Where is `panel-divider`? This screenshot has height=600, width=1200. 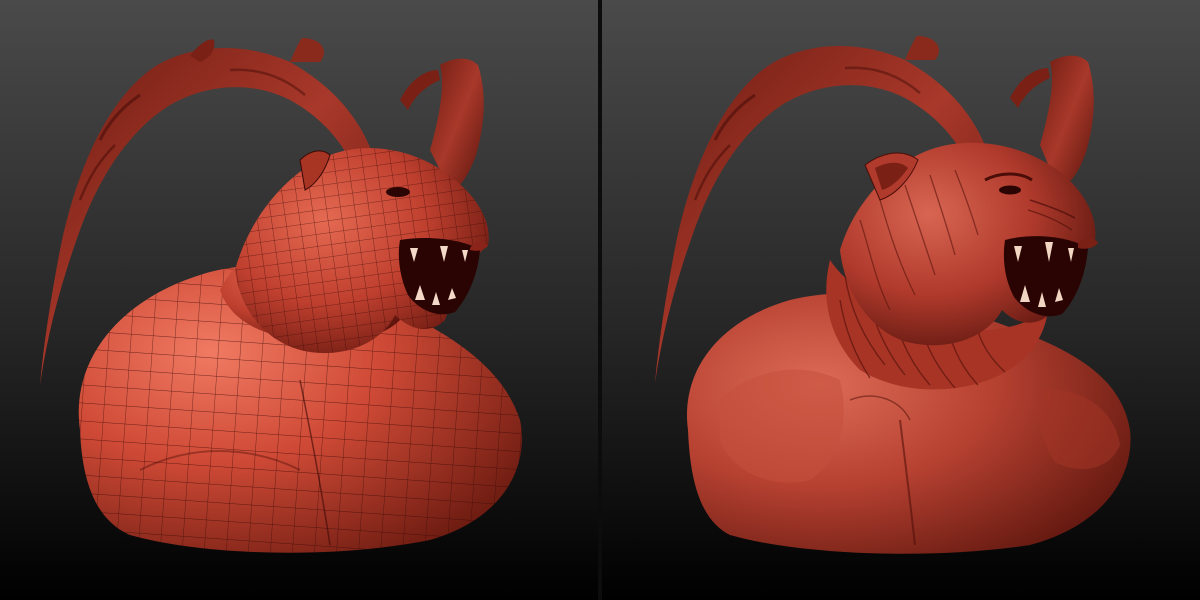
panel-divider is located at coordinates (600, 300).